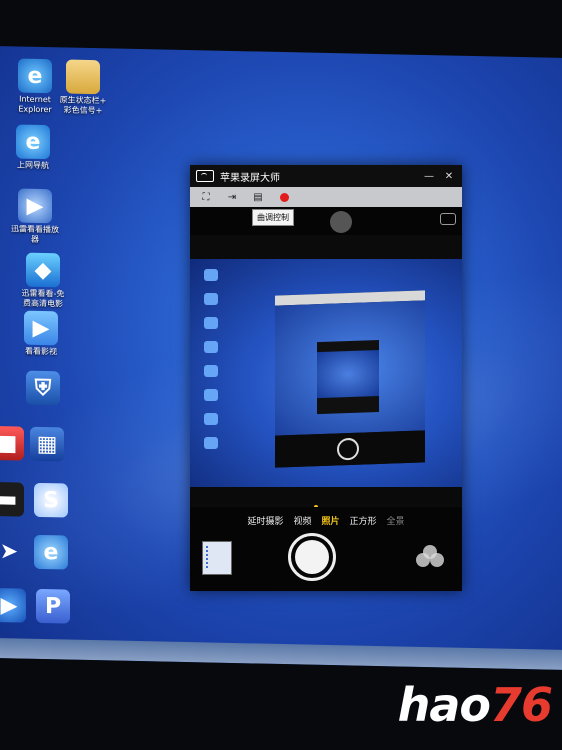  I want to click on record-icon, so click(284, 197).